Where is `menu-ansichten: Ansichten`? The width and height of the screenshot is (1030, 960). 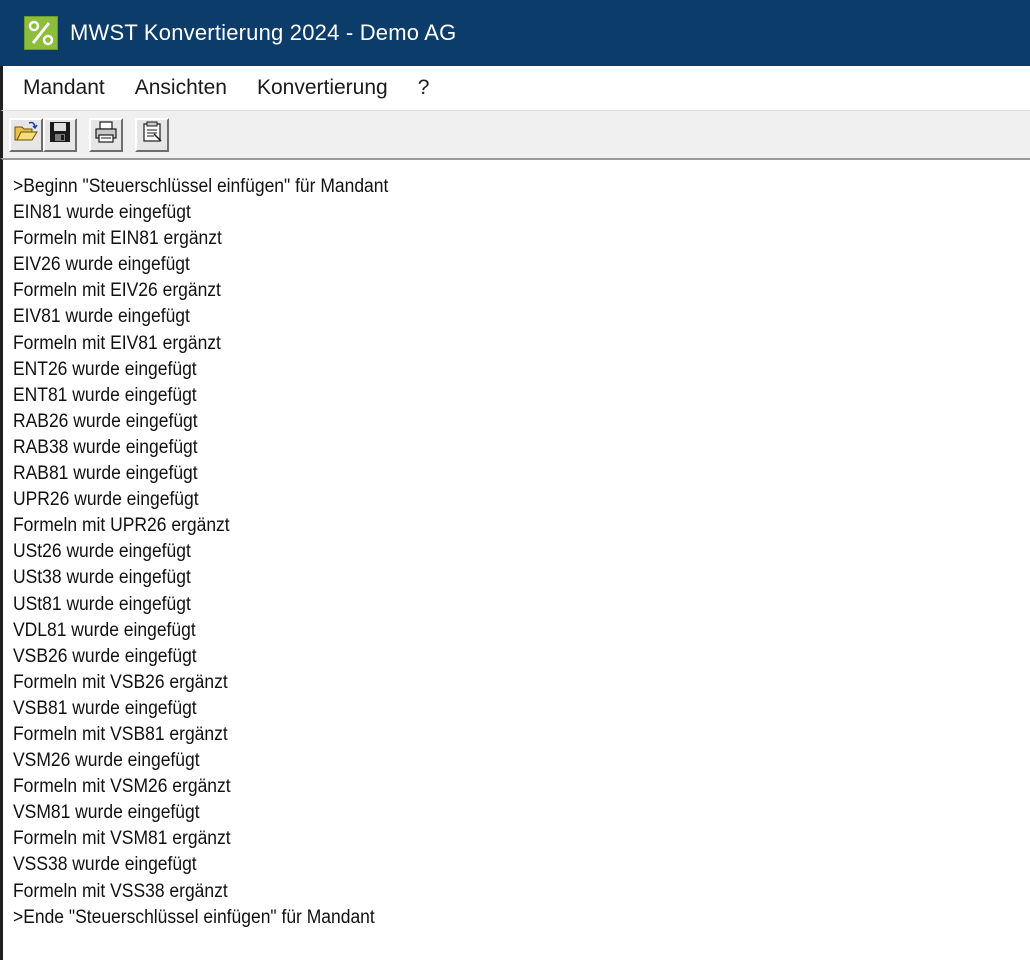 menu-ansichten: Ansichten is located at coordinates (181, 88).